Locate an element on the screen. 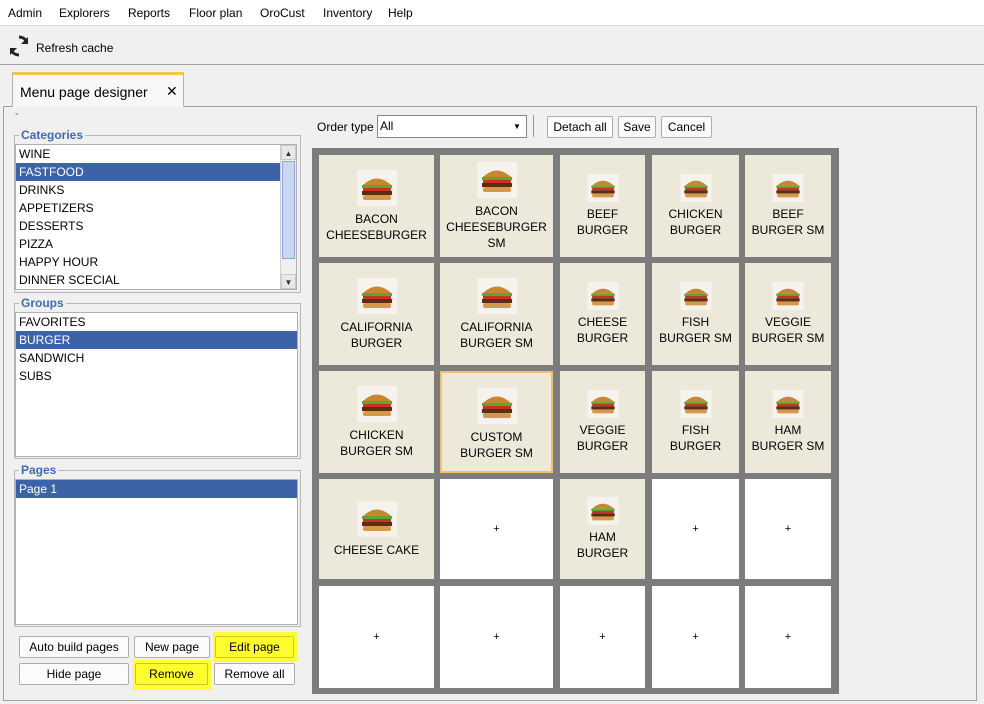  menu-item-cell: HAM BURGER is located at coordinates (602, 529).